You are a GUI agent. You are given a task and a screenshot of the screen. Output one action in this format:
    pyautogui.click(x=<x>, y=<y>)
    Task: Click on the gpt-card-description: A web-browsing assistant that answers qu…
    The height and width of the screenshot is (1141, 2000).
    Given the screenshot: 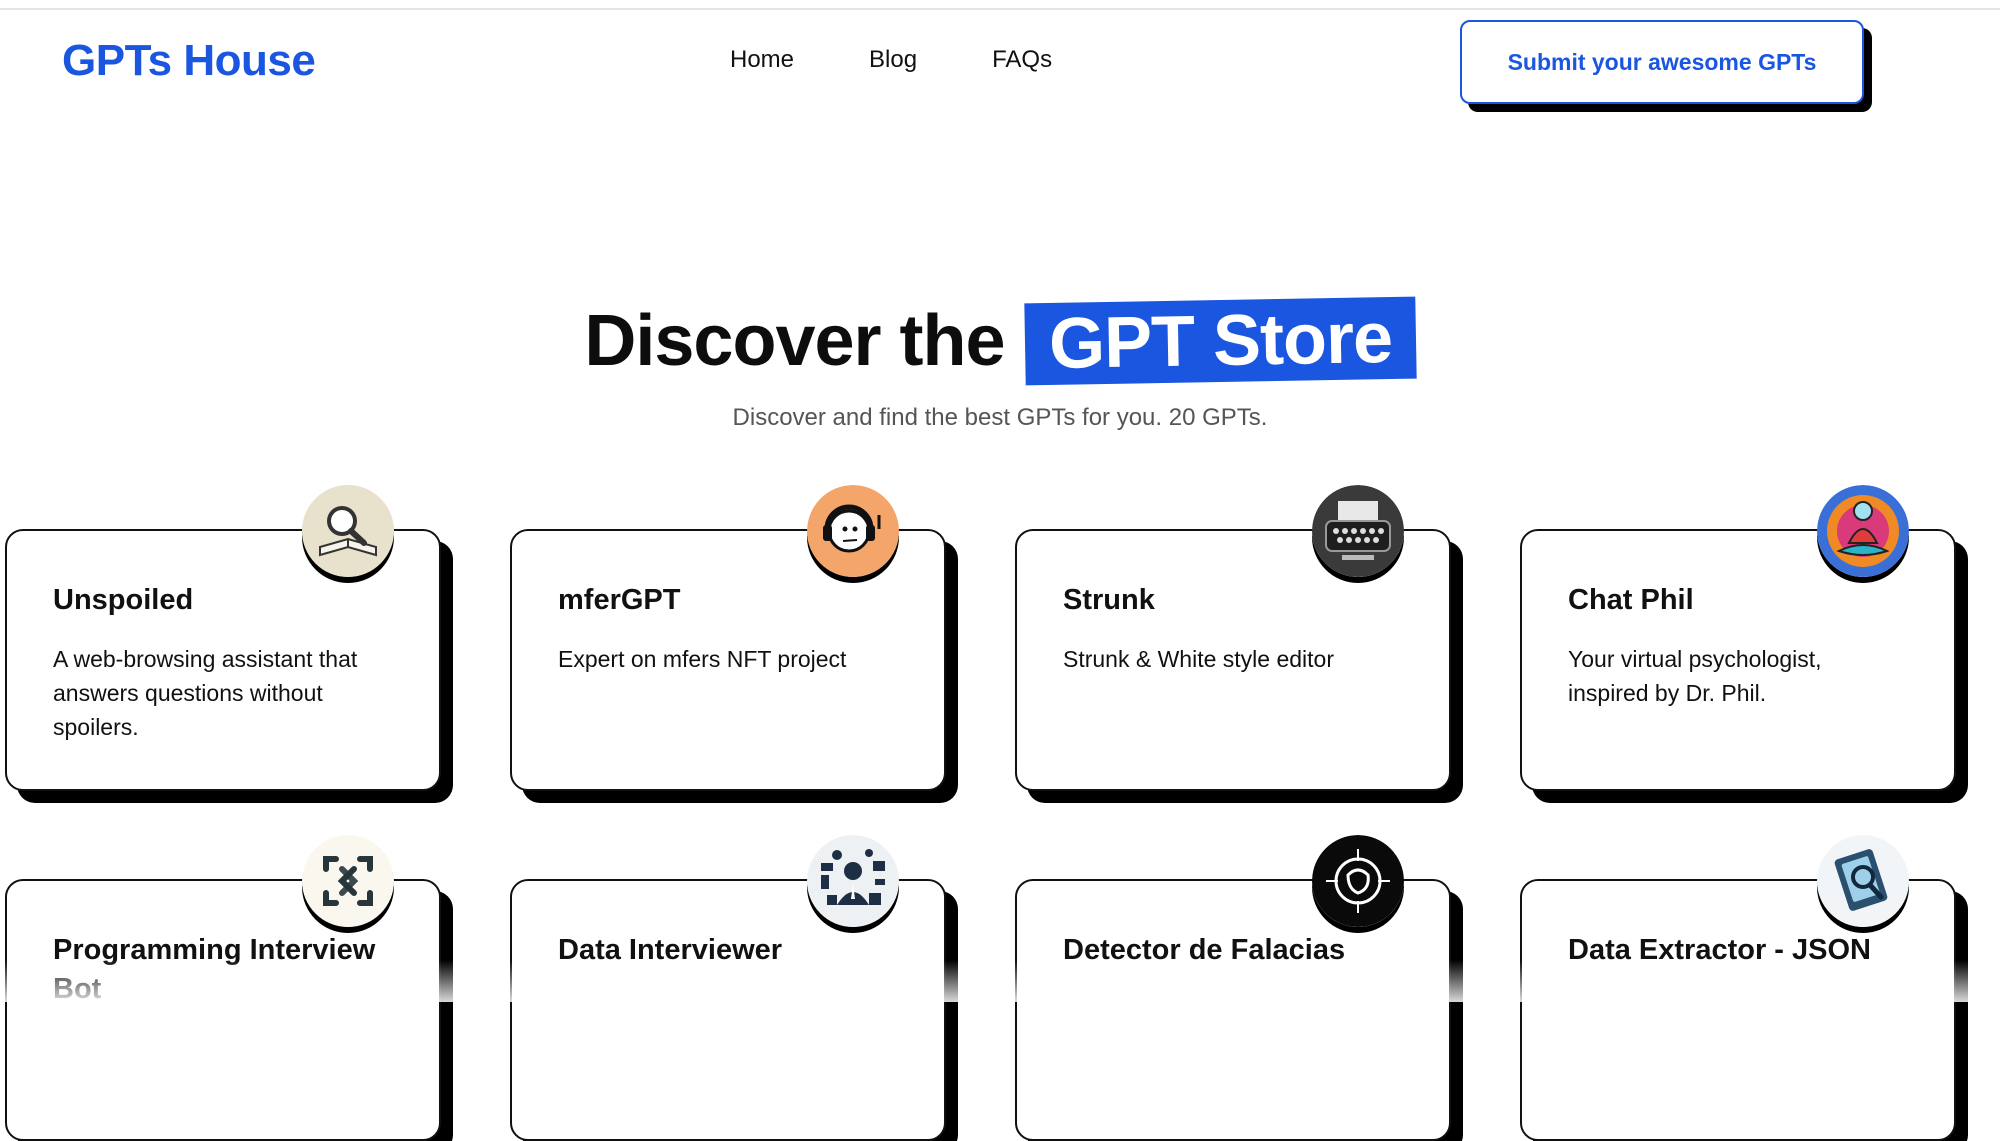 What is the action you would take?
    pyautogui.click(x=205, y=693)
    